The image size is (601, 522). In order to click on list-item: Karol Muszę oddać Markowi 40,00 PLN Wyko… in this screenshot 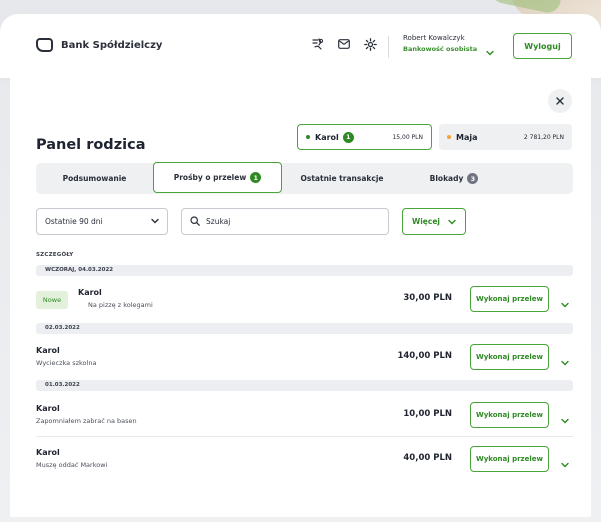, I will do `click(304, 458)`.